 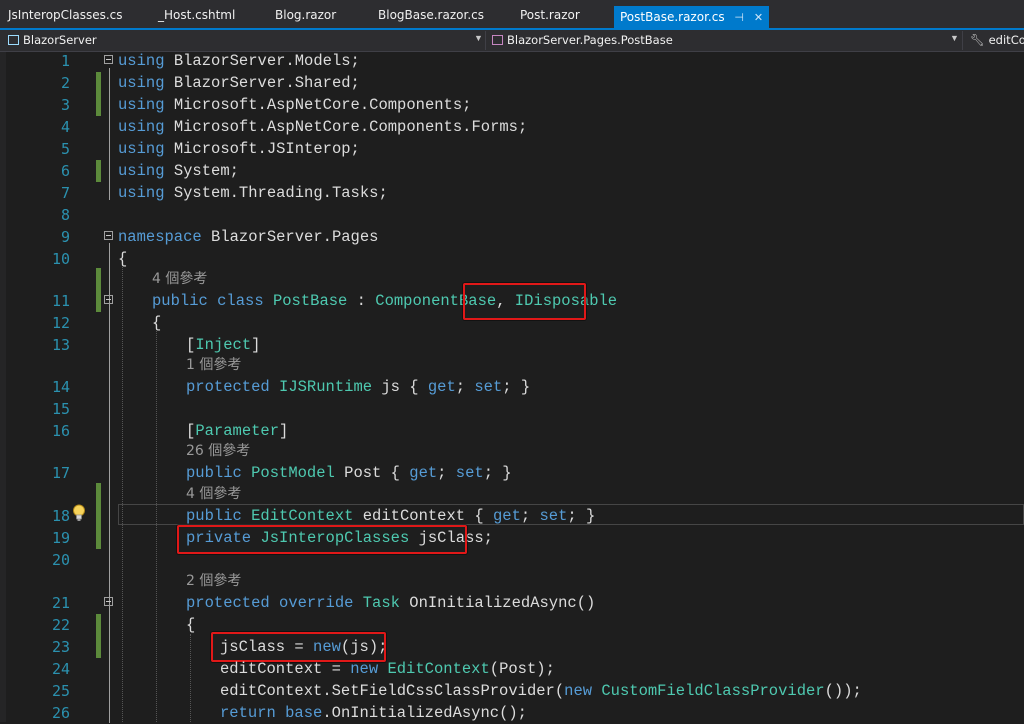 What do you see at coordinates (60, 691) in the screenshot?
I see `line-number: 25` at bounding box center [60, 691].